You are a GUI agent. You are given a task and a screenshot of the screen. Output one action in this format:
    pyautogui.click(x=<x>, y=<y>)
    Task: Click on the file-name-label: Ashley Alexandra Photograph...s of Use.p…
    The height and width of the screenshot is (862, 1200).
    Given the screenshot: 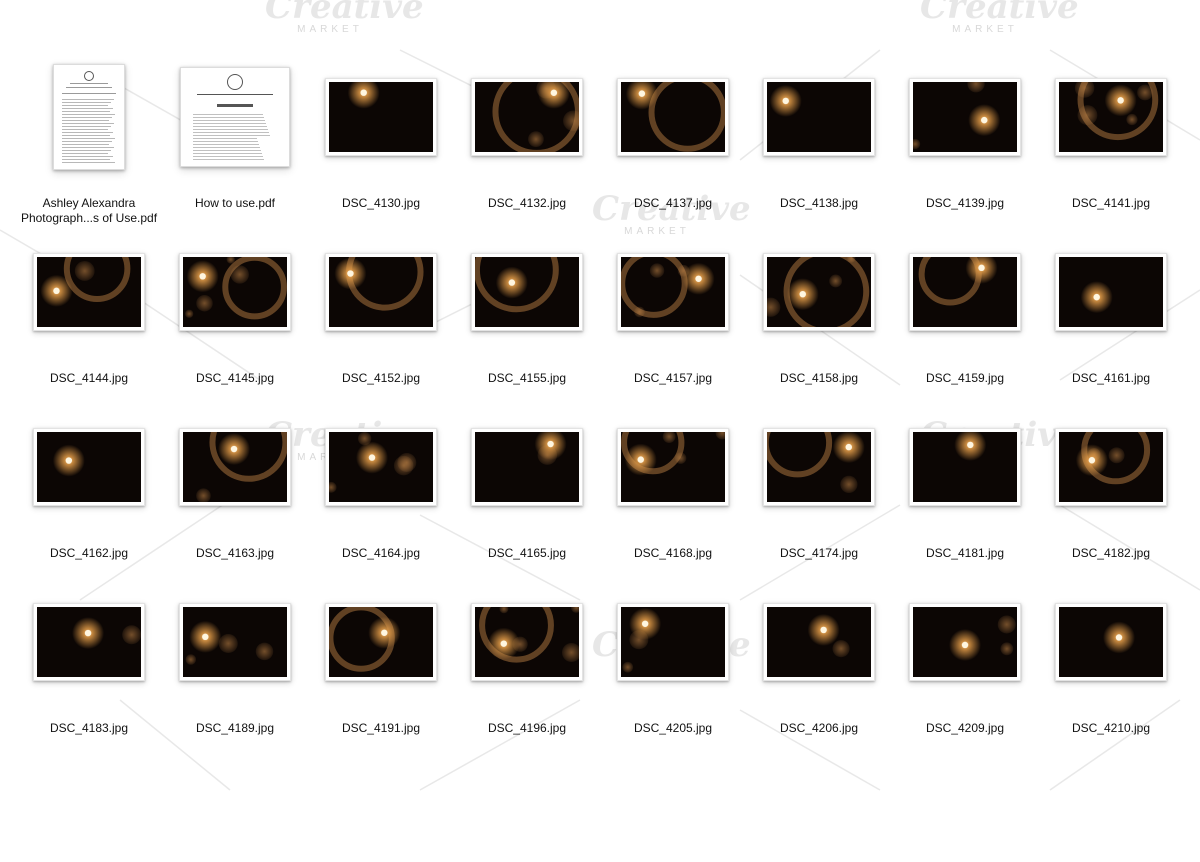 What is the action you would take?
    pyautogui.click(x=89, y=211)
    